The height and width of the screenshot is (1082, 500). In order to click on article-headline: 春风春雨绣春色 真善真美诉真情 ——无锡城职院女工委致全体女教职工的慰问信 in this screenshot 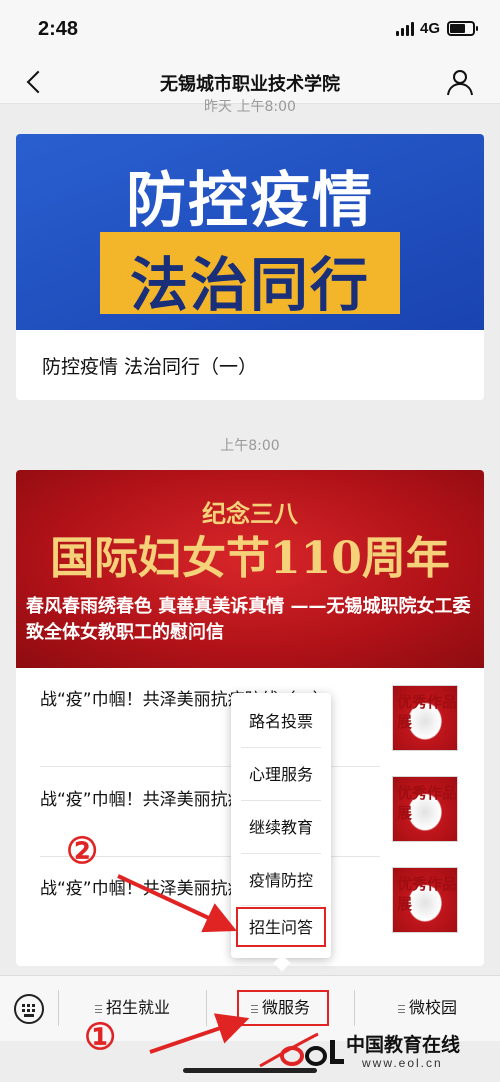, I will do `click(250, 620)`.